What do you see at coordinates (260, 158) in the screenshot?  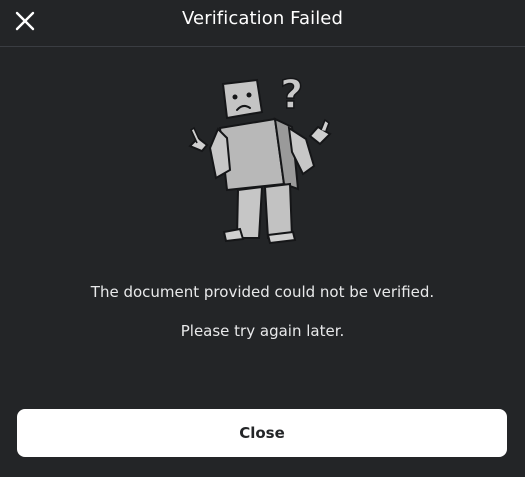 I see `confused-avatar-illustration: ?` at bounding box center [260, 158].